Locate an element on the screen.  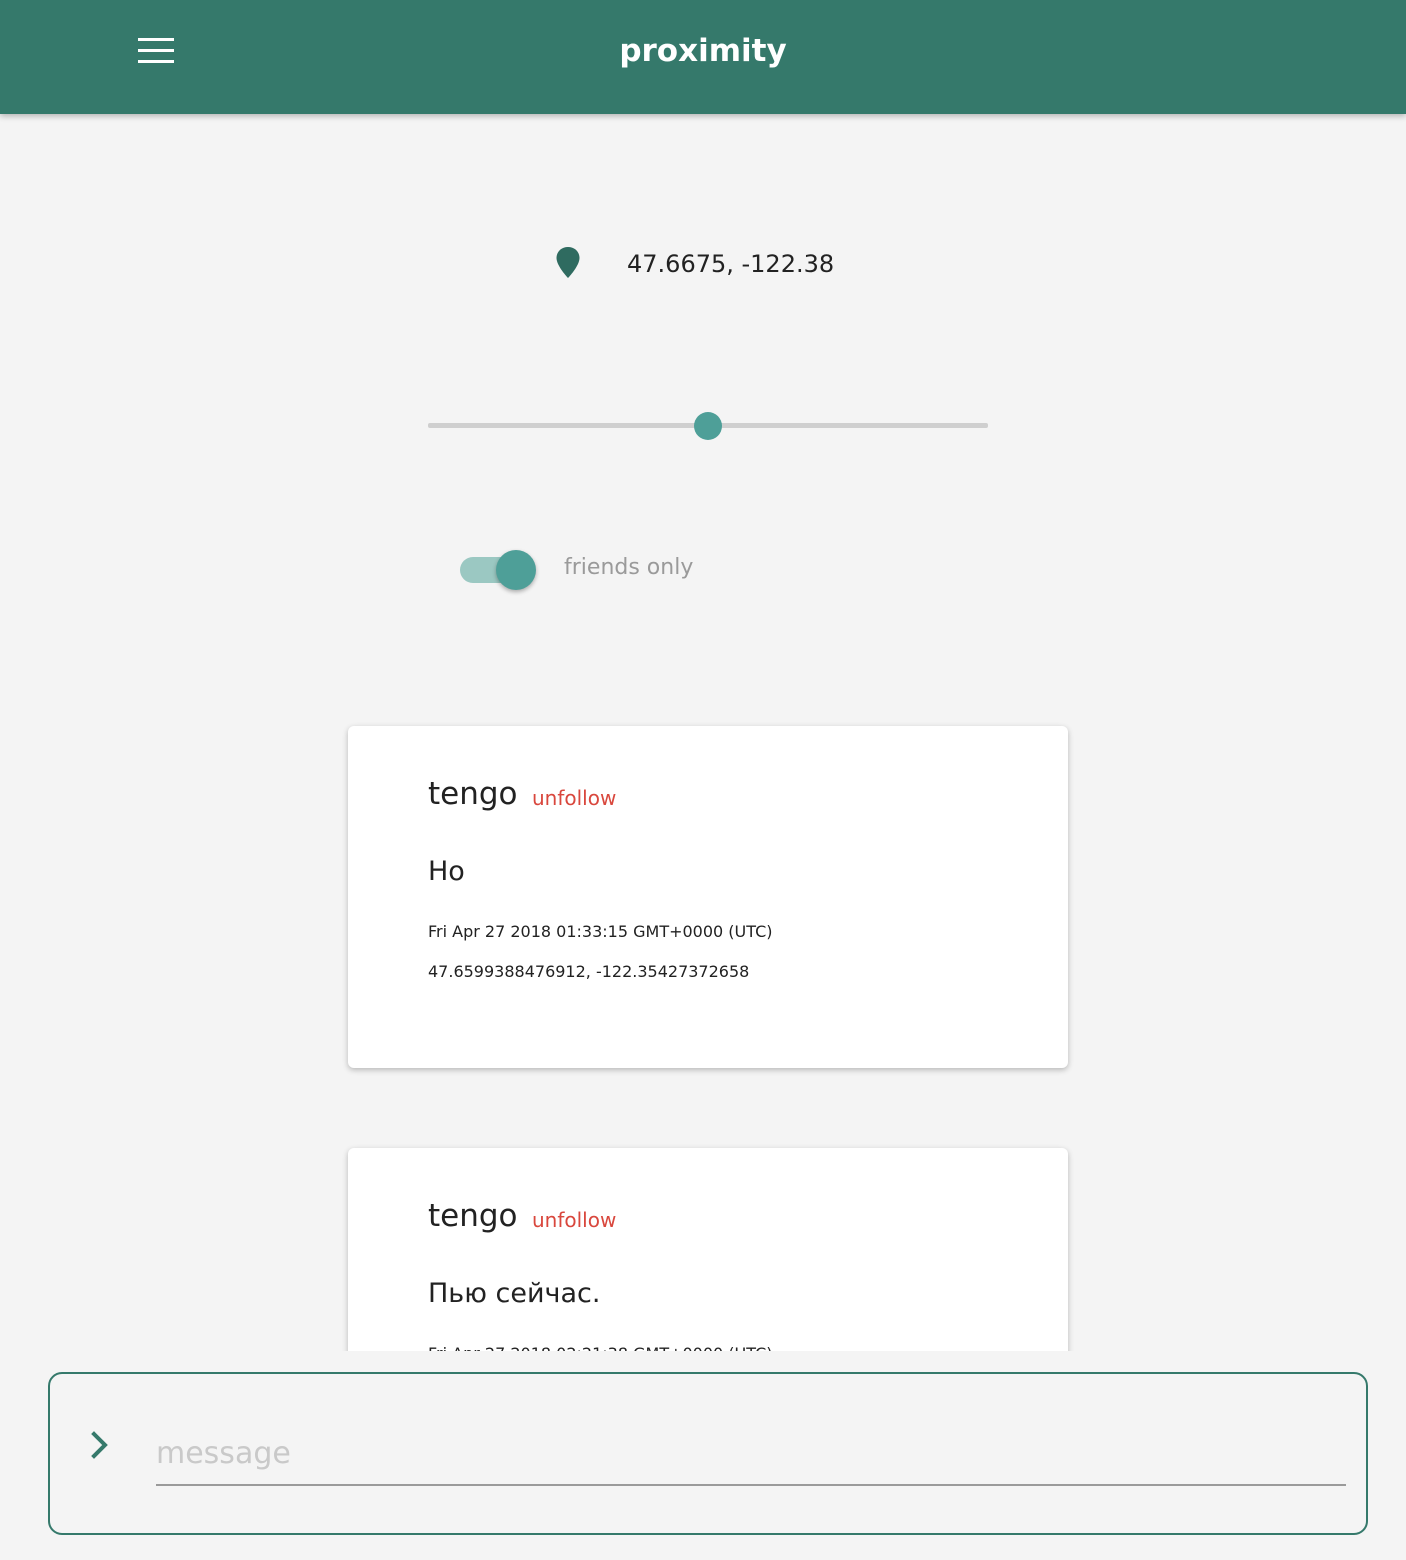
post-timestamp: Fri Apr 27 2018 02:21:38 GMT+0000 (UTC) is located at coordinates (600, 1346).